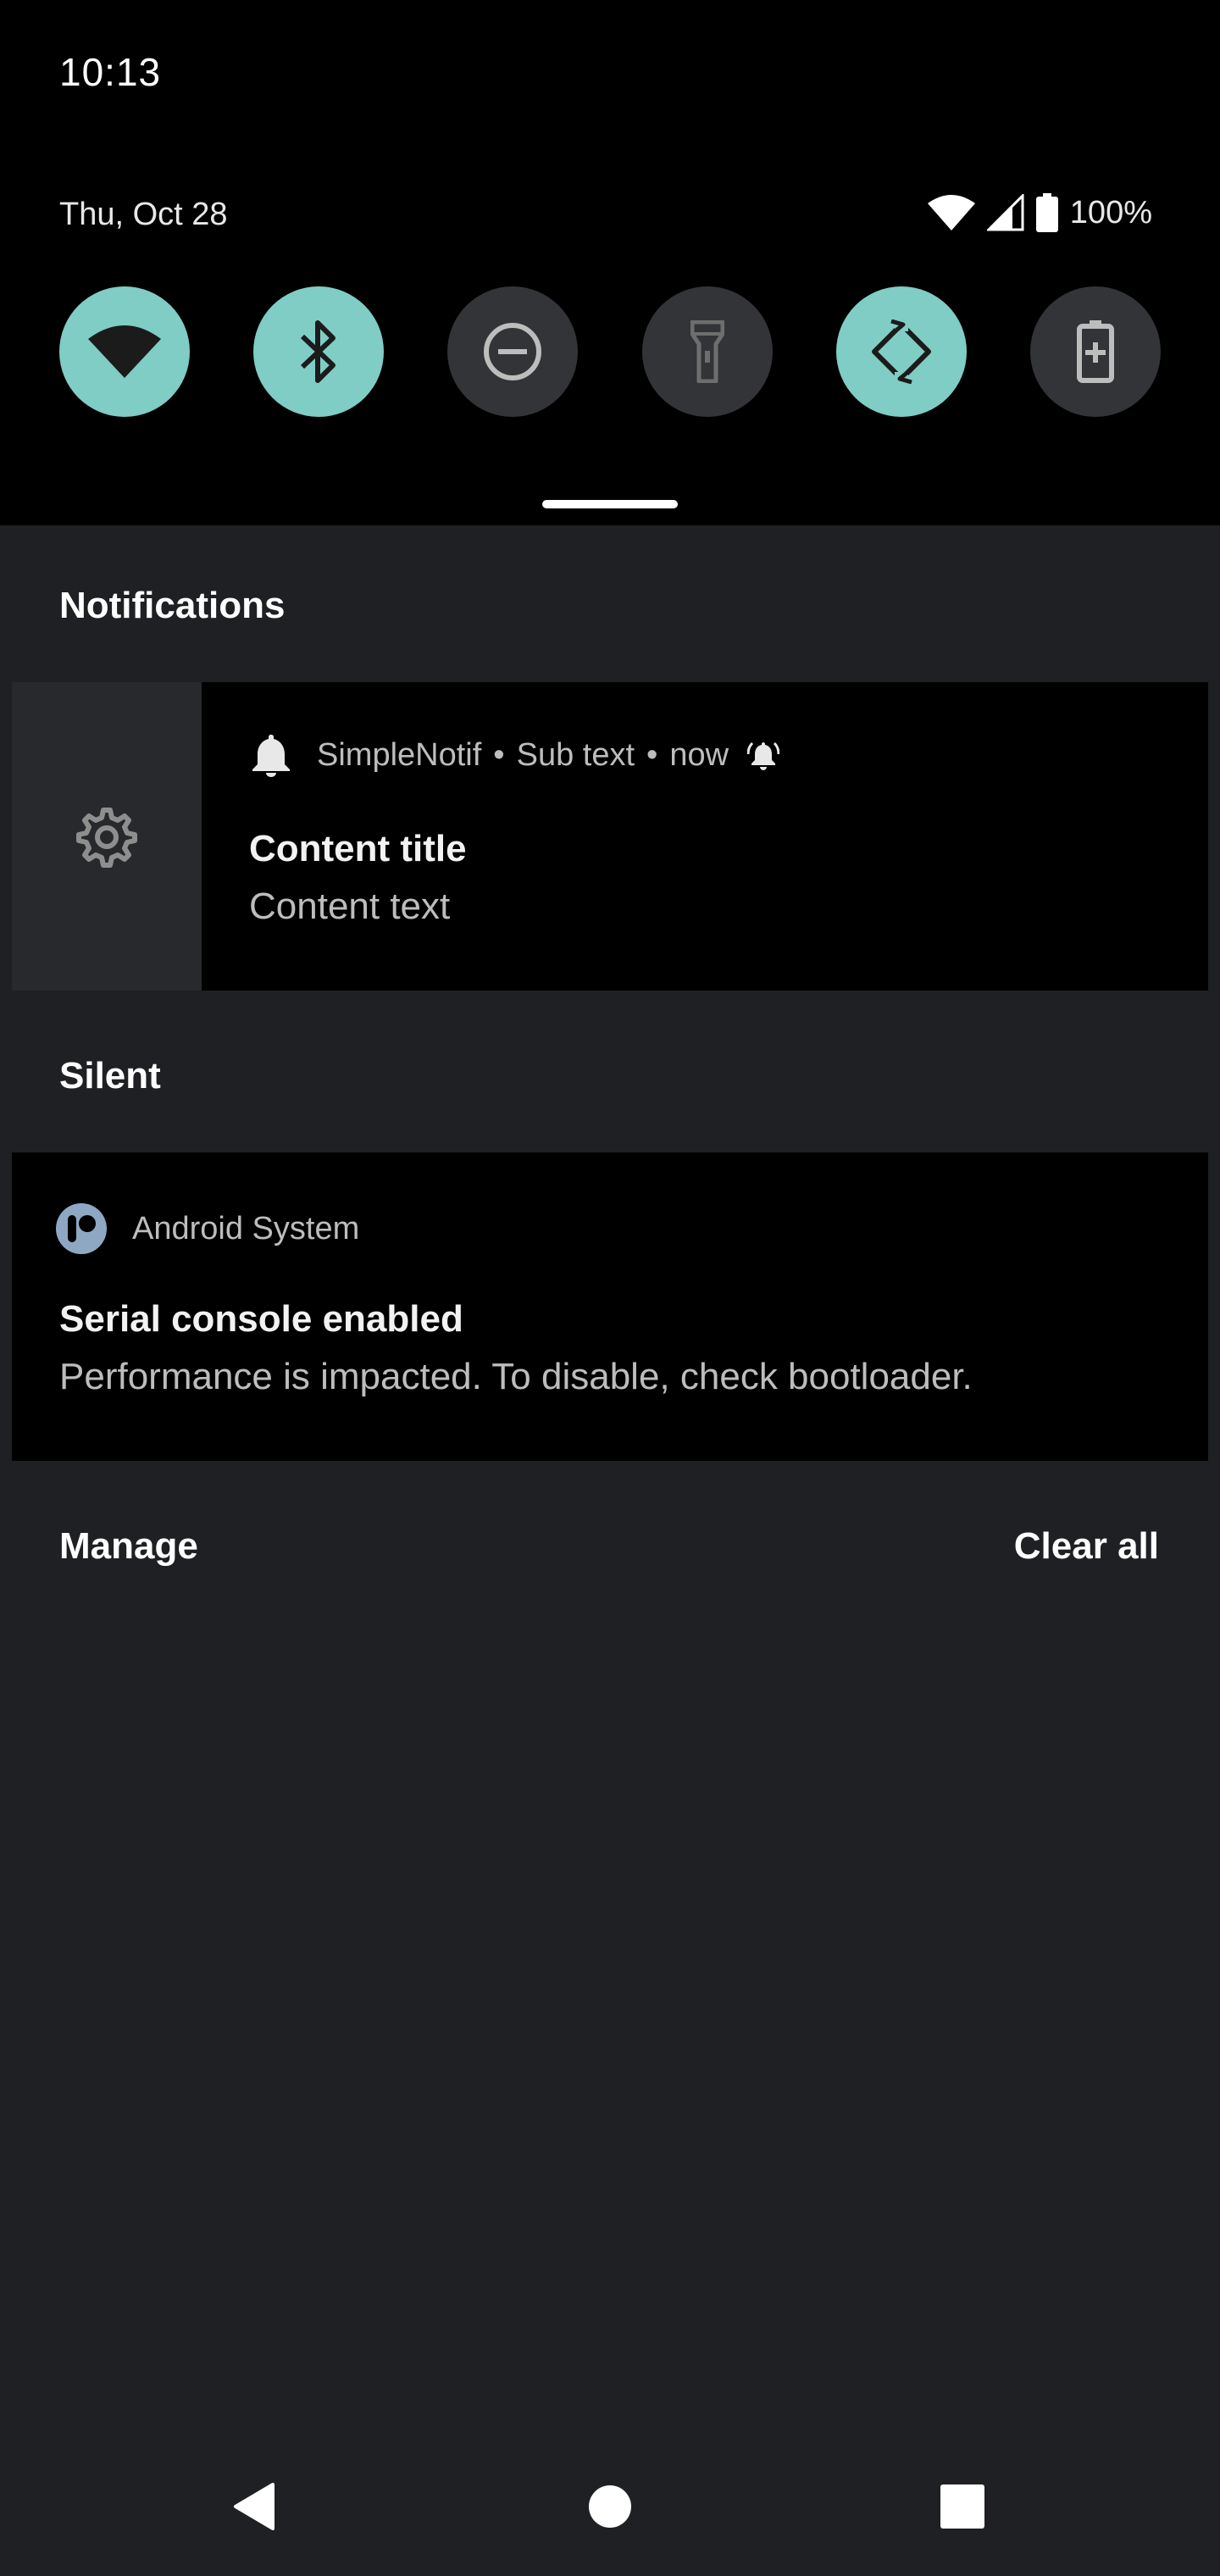  Describe the element at coordinates (399, 754) in the screenshot. I see `notification-app-name: SimpleNotif` at that location.